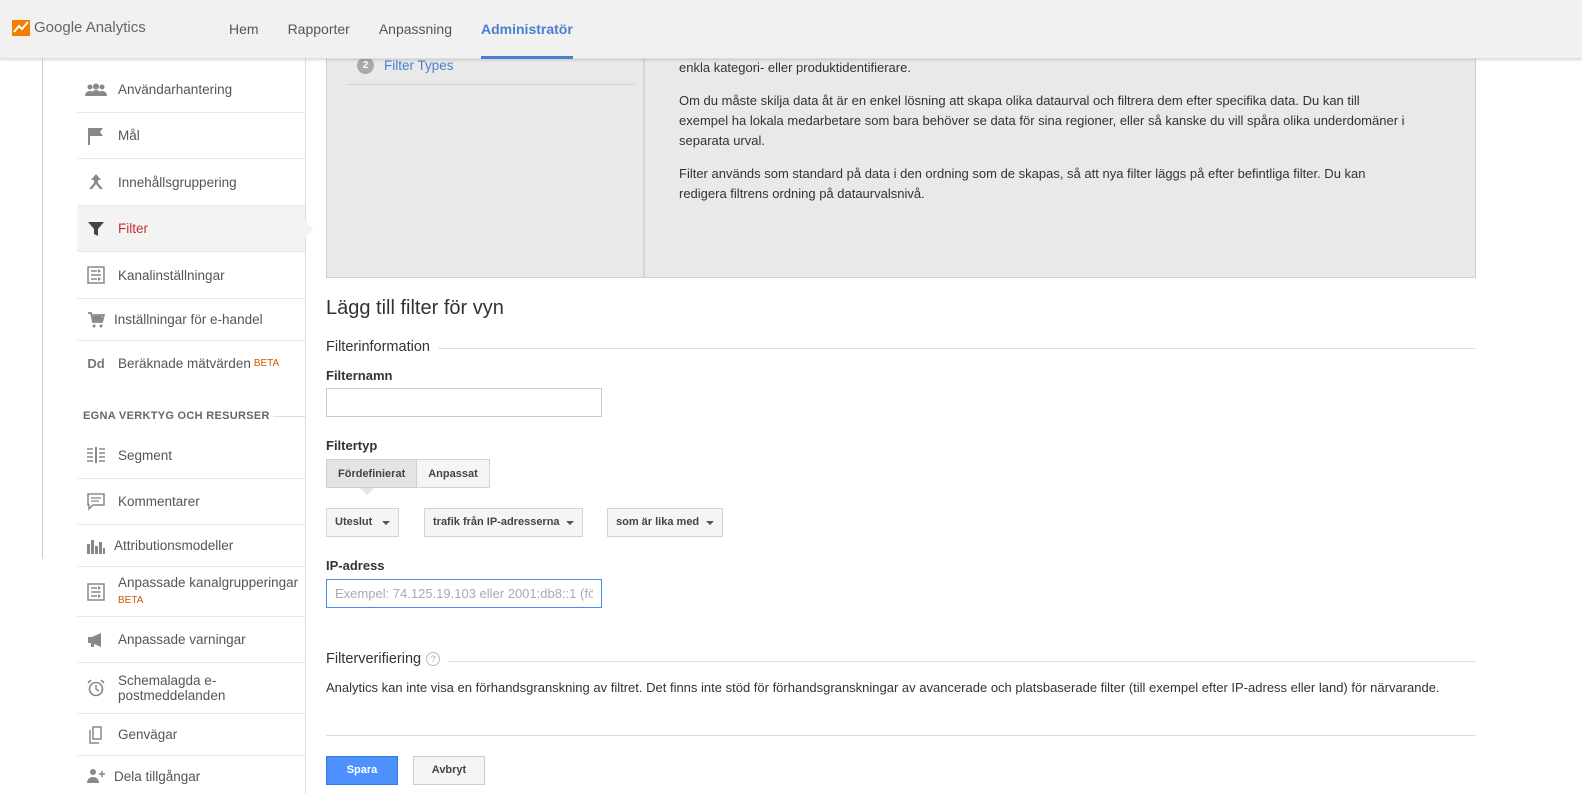  I want to click on channel-grouping-icon, so click(96, 592).